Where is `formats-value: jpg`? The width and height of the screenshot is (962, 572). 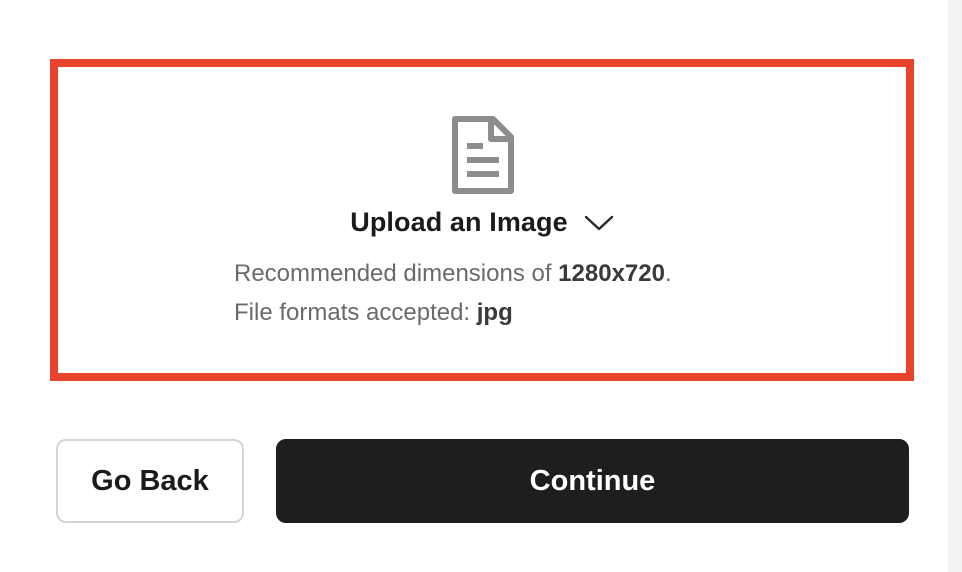
formats-value: jpg is located at coordinates (494, 312).